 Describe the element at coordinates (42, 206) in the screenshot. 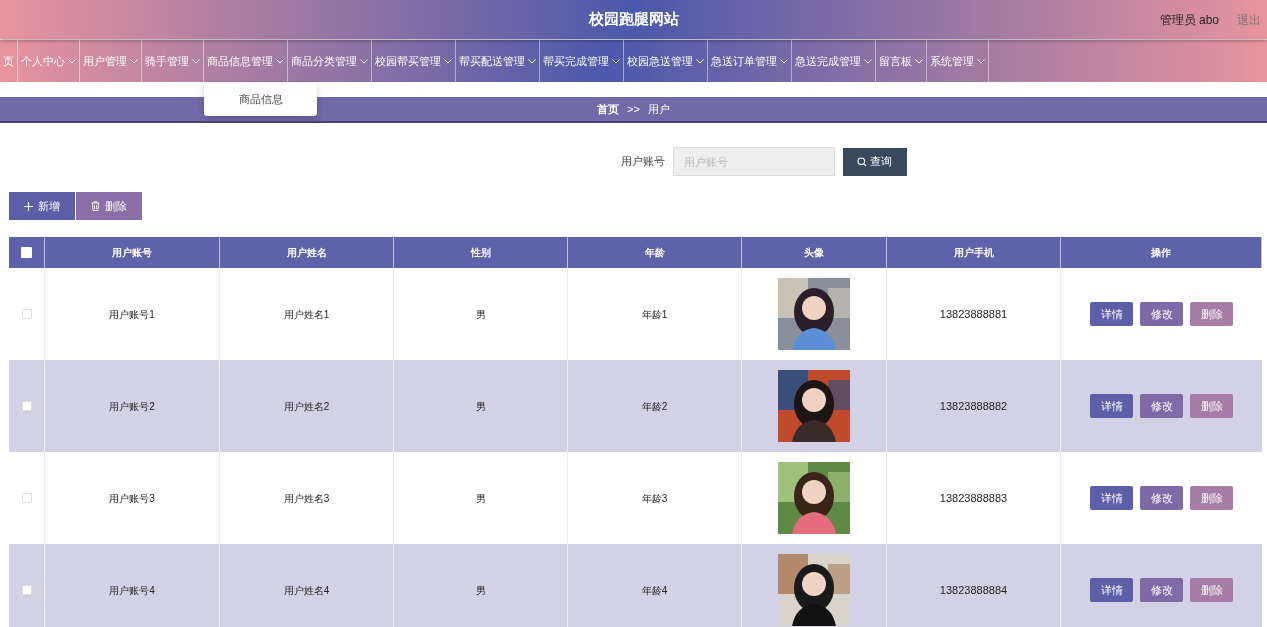

I see `add-button: 新增` at that location.